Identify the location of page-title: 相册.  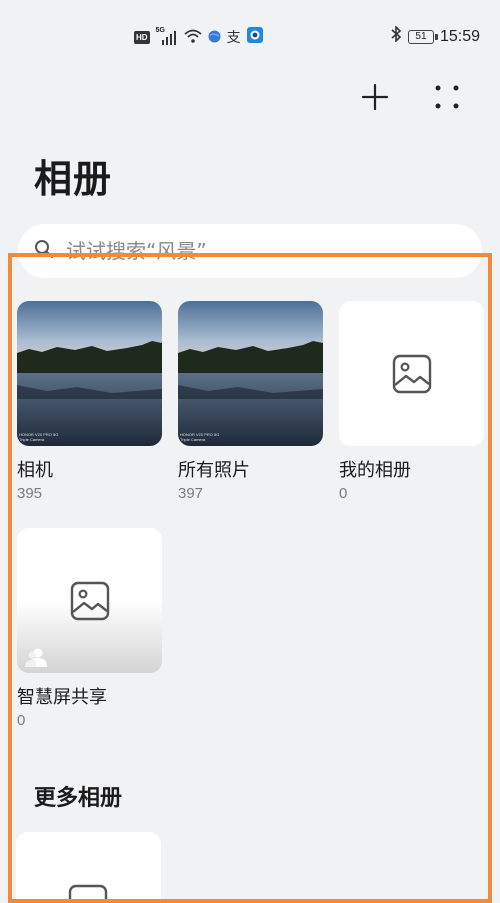
(73, 179).